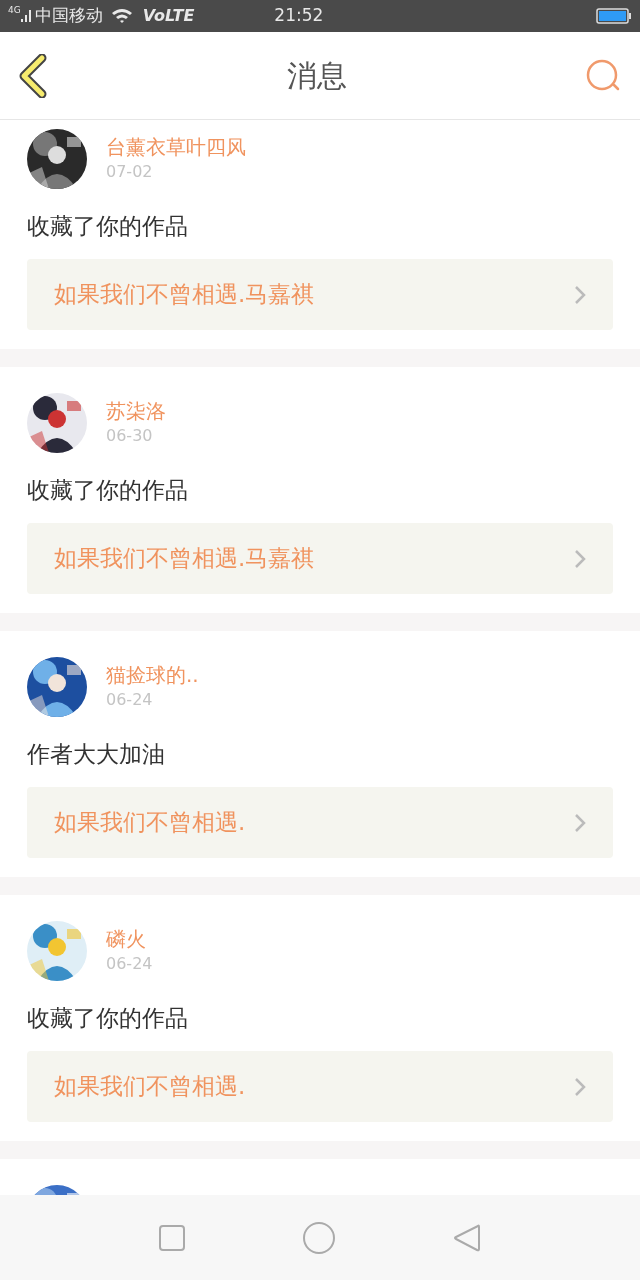 This screenshot has height=1280, width=640. Describe the element at coordinates (168, 16) in the screenshot. I see `volte-label: VoLTE` at that location.